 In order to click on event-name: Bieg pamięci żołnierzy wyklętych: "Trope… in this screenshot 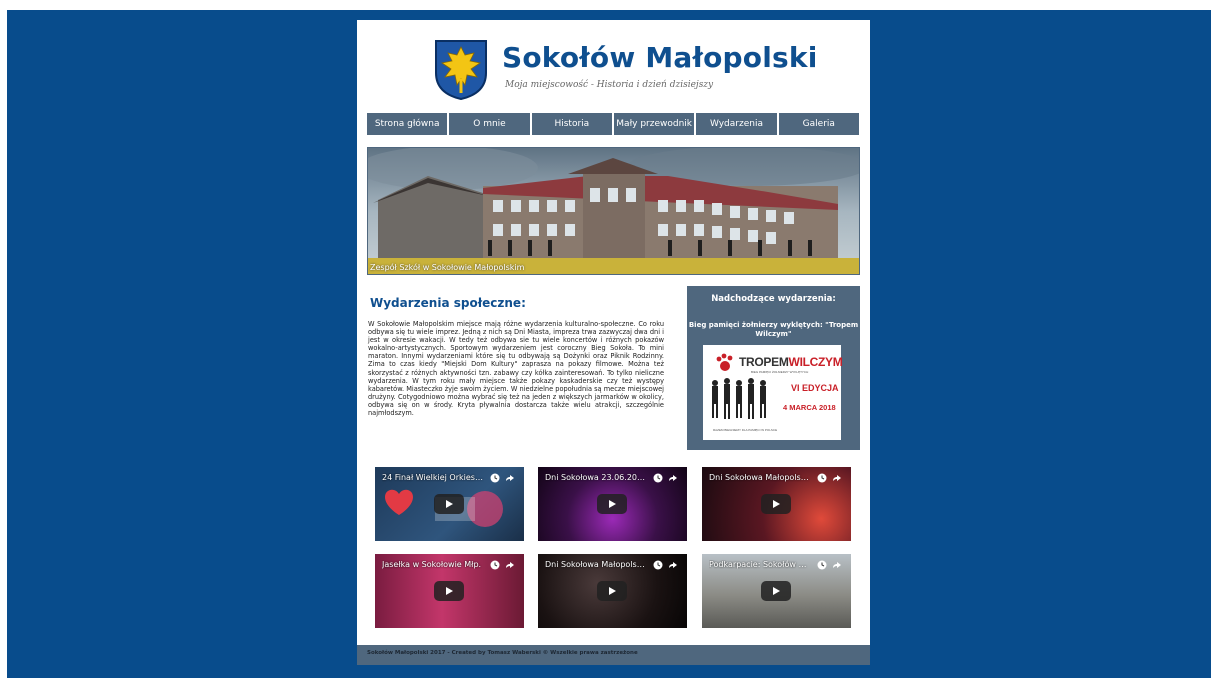, I will do `click(773, 329)`.